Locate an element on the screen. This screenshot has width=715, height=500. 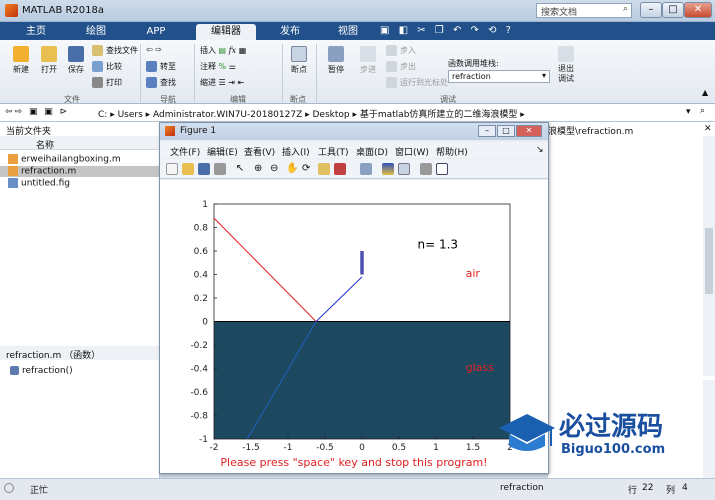
open-button: 打开 is located at coordinates (49, 60).